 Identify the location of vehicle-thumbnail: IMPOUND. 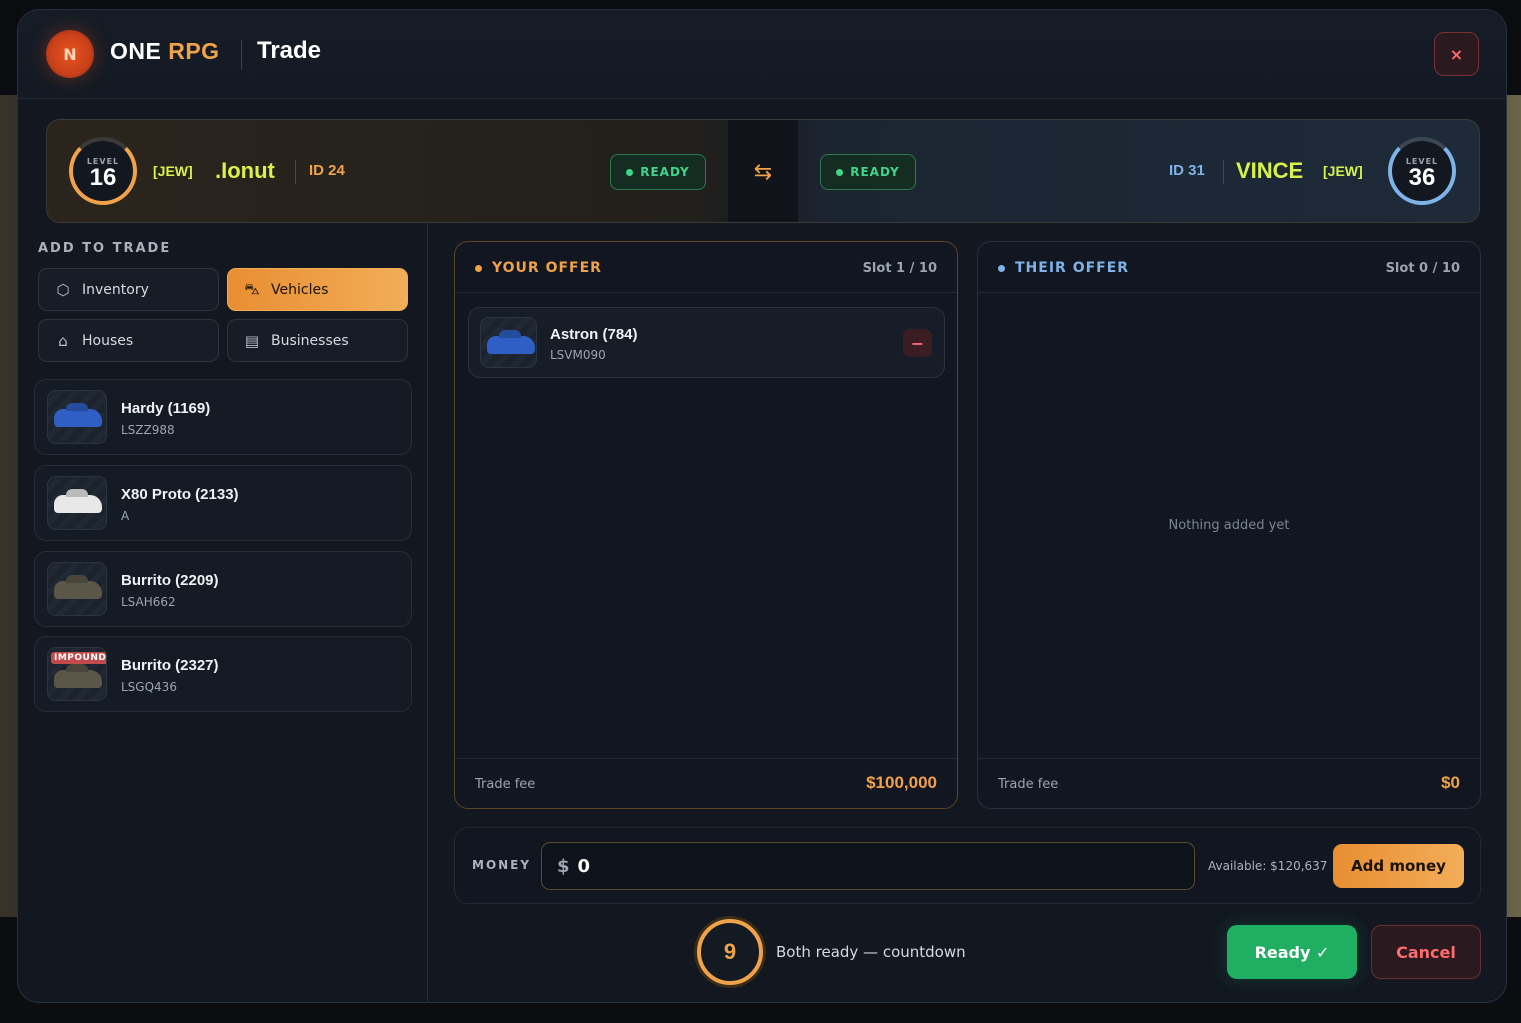
(77, 674).